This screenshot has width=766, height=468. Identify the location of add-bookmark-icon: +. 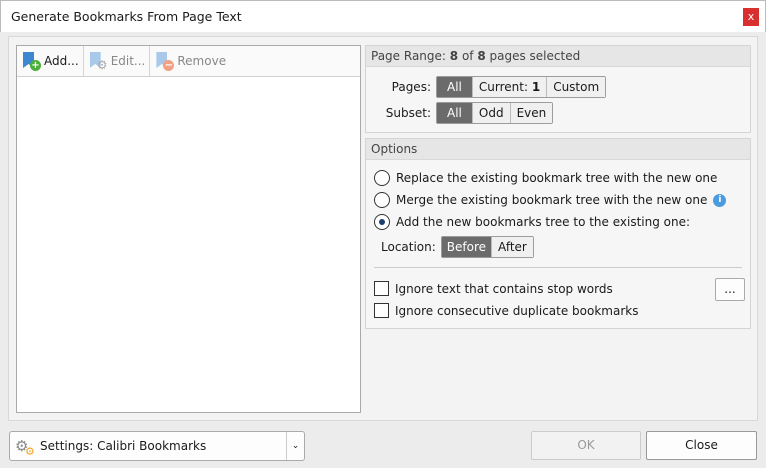
(31, 61).